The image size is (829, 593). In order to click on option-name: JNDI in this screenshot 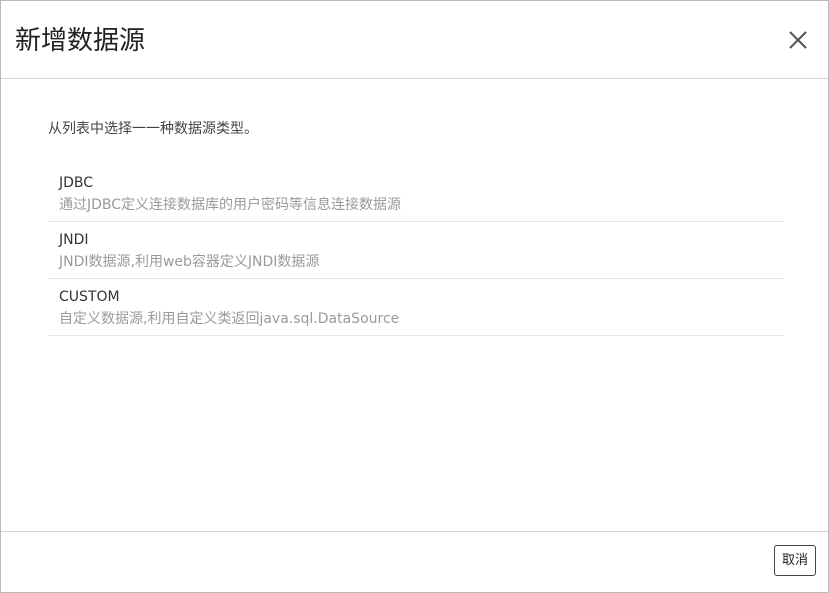, I will do `click(74, 240)`.